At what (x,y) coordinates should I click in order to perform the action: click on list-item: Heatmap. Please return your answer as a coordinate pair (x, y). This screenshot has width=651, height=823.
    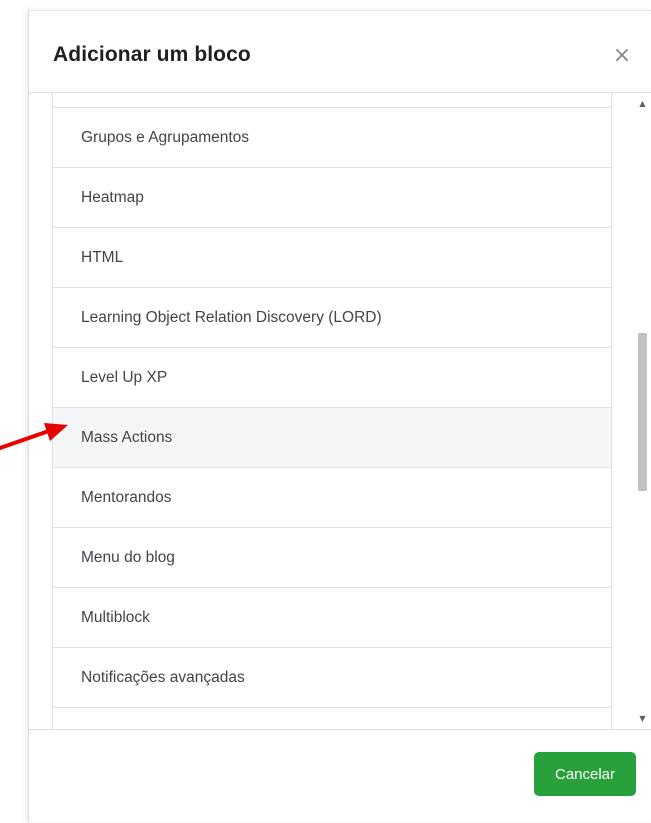
    Looking at the image, I should click on (332, 198).